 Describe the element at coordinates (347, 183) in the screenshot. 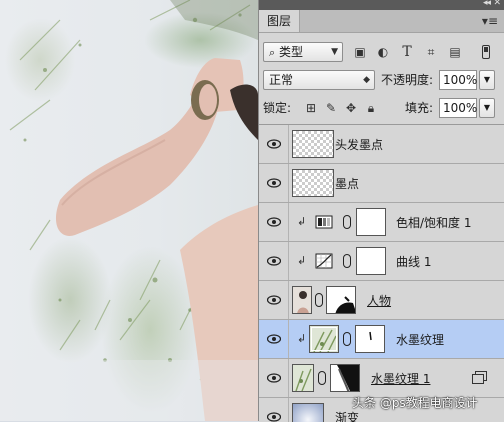

I see `layer-name: 墨点` at that location.